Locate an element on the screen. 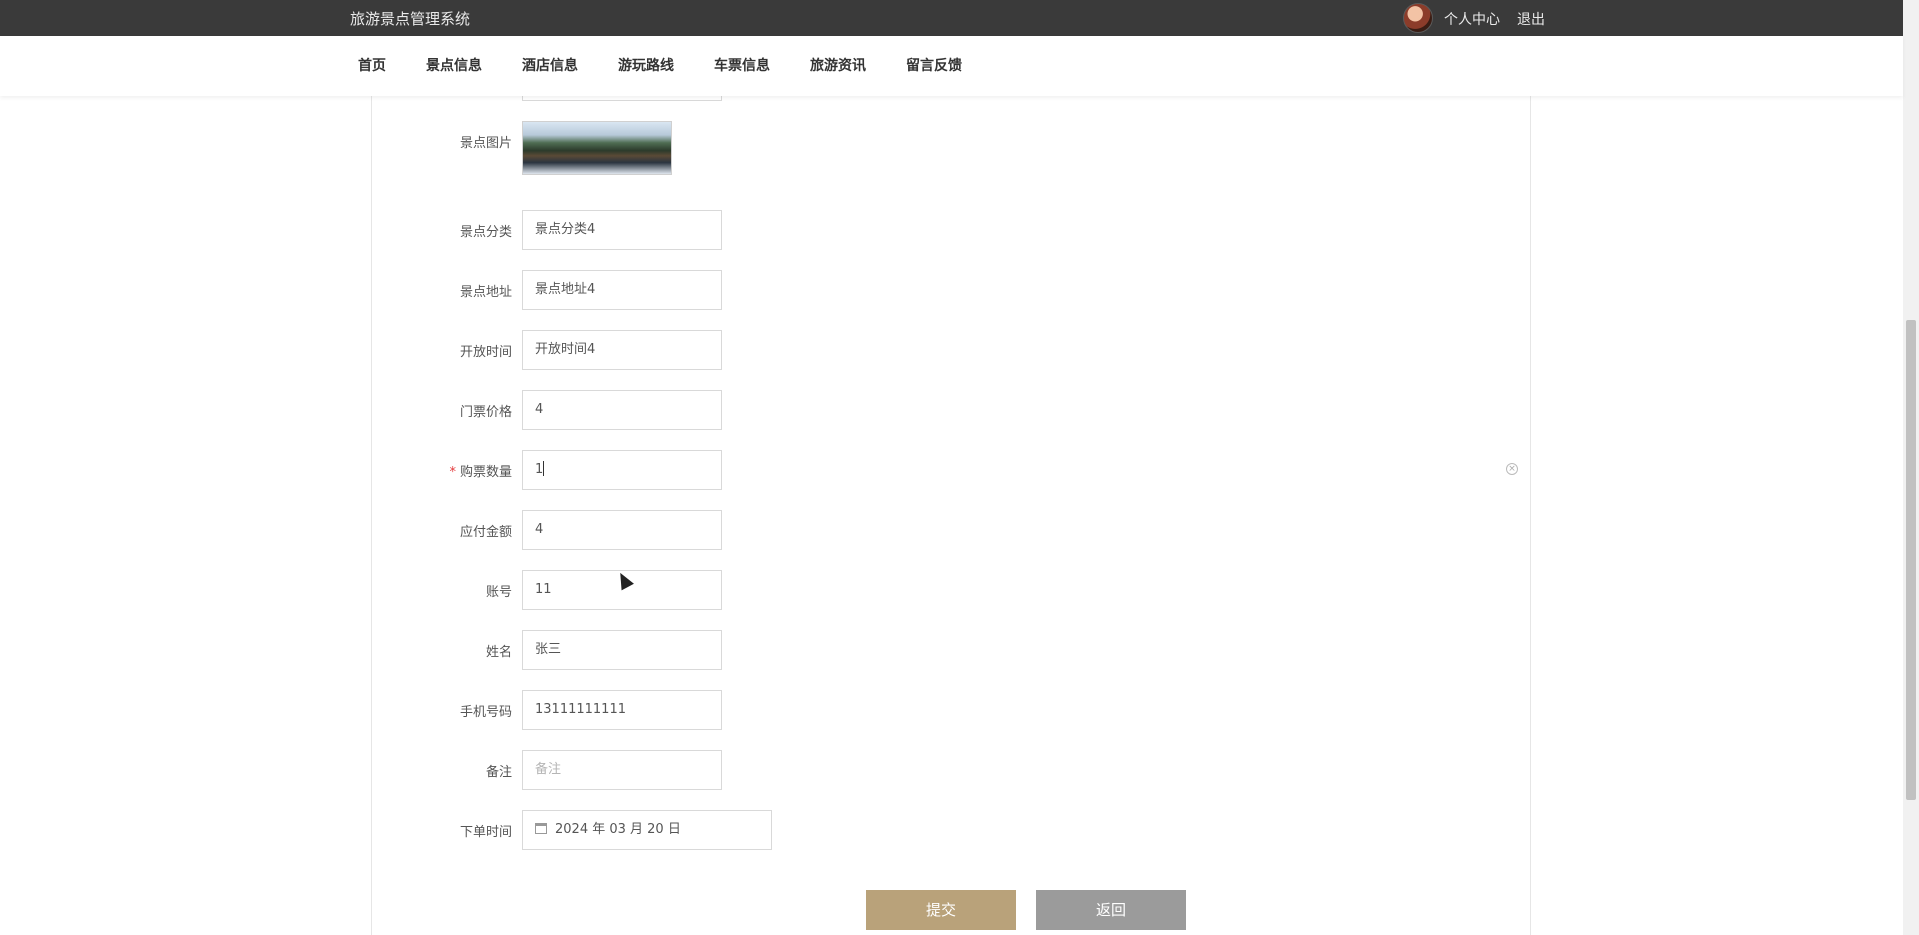 The width and height of the screenshot is (1919, 935). order-time-field: 2024 年 03 月 20 日 is located at coordinates (647, 830).